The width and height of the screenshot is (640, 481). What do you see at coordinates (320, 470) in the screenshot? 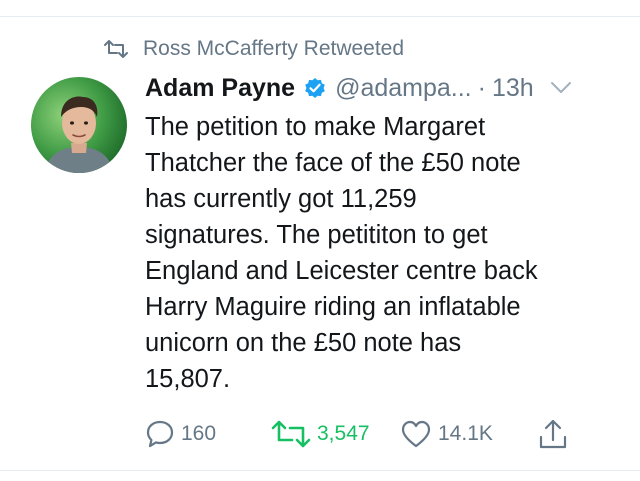
I see `bottom-divider` at bounding box center [320, 470].